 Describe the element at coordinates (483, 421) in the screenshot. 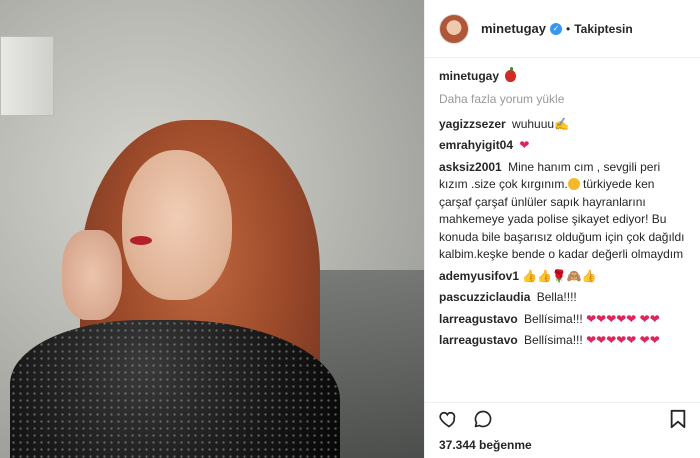

I see `comment-bubble-icon` at that location.